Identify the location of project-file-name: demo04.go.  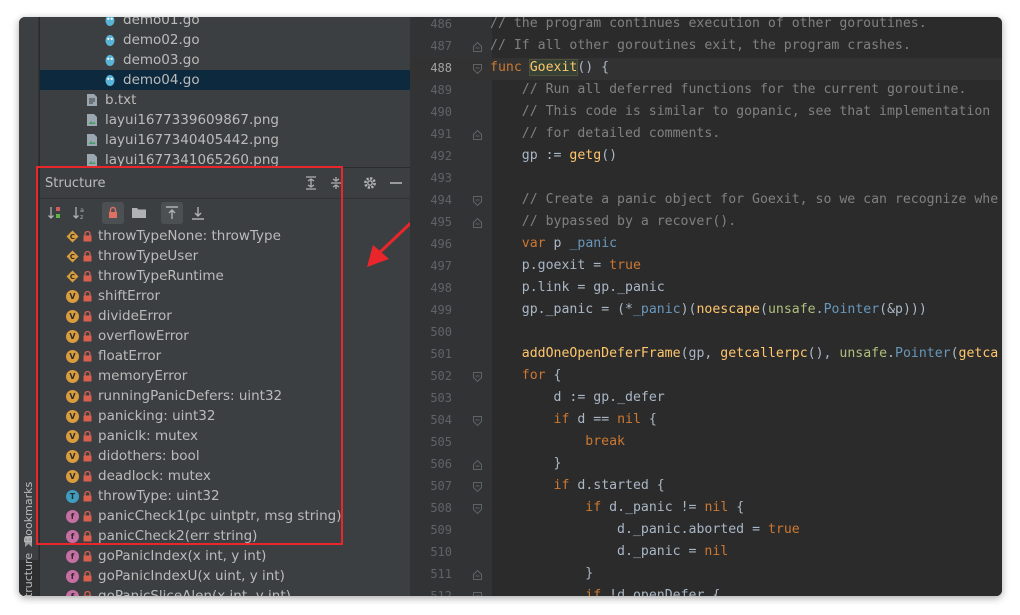
(161, 80).